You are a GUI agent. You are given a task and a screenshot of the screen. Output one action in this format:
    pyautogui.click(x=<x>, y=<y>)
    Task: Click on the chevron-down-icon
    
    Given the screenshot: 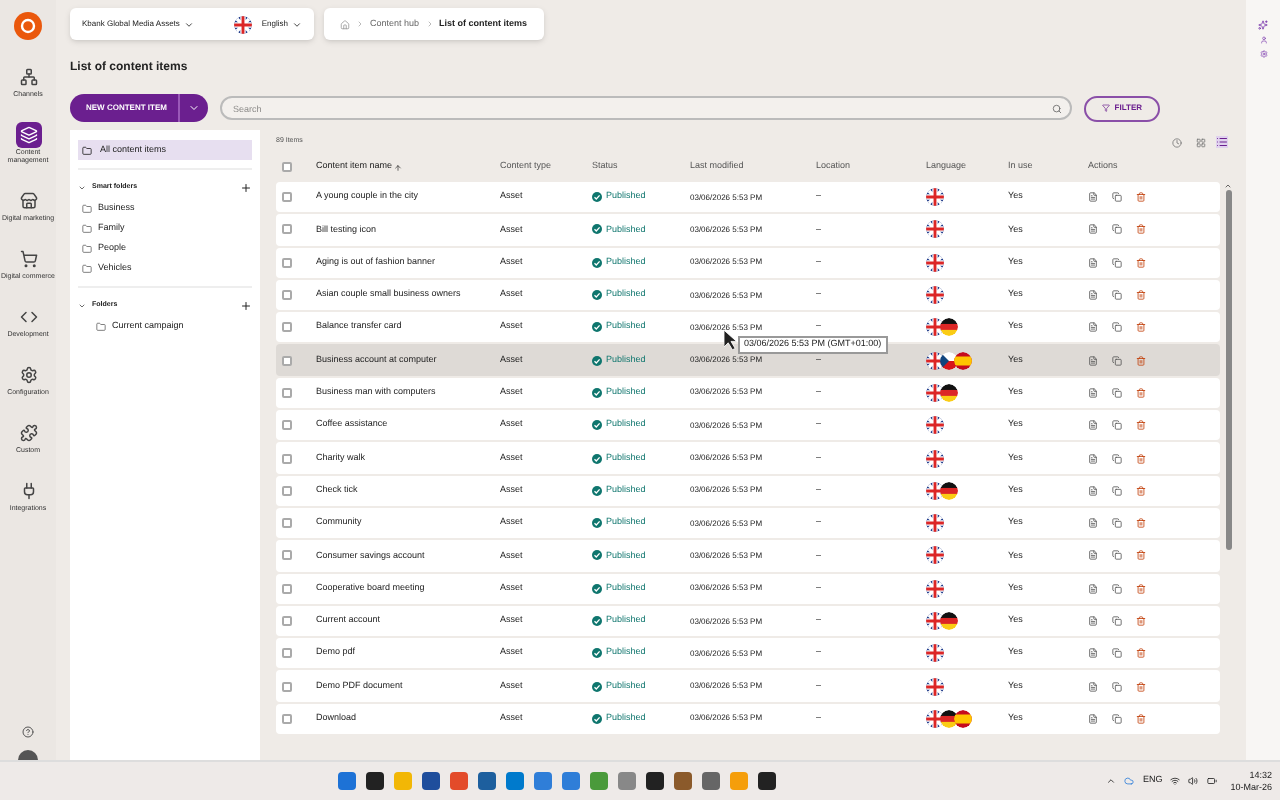 What is the action you would take?
    pyautogui.click(x=194, y=108)
    